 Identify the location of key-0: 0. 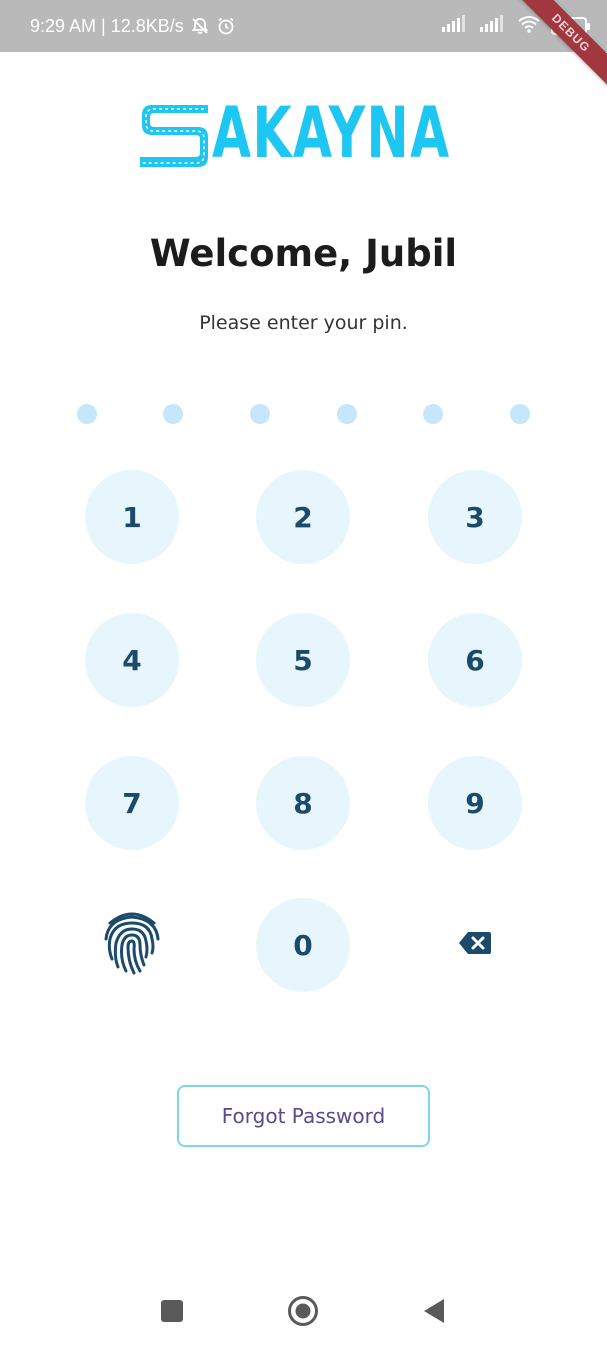
(303, 945).